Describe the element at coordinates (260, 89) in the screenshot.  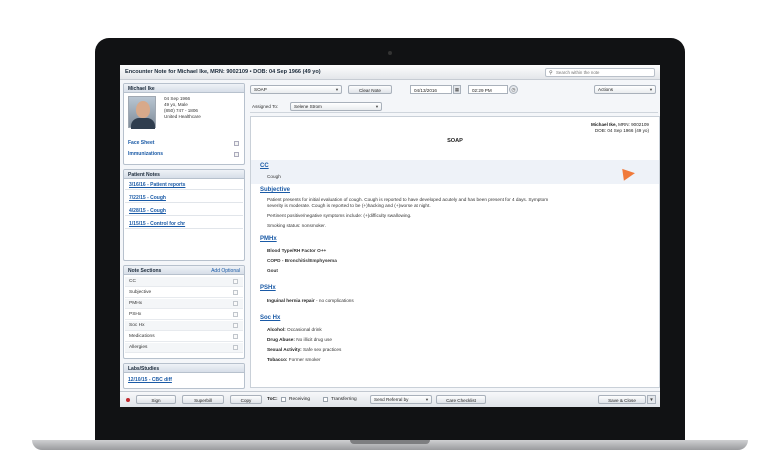
I see `template-value: SOAP` at that location.